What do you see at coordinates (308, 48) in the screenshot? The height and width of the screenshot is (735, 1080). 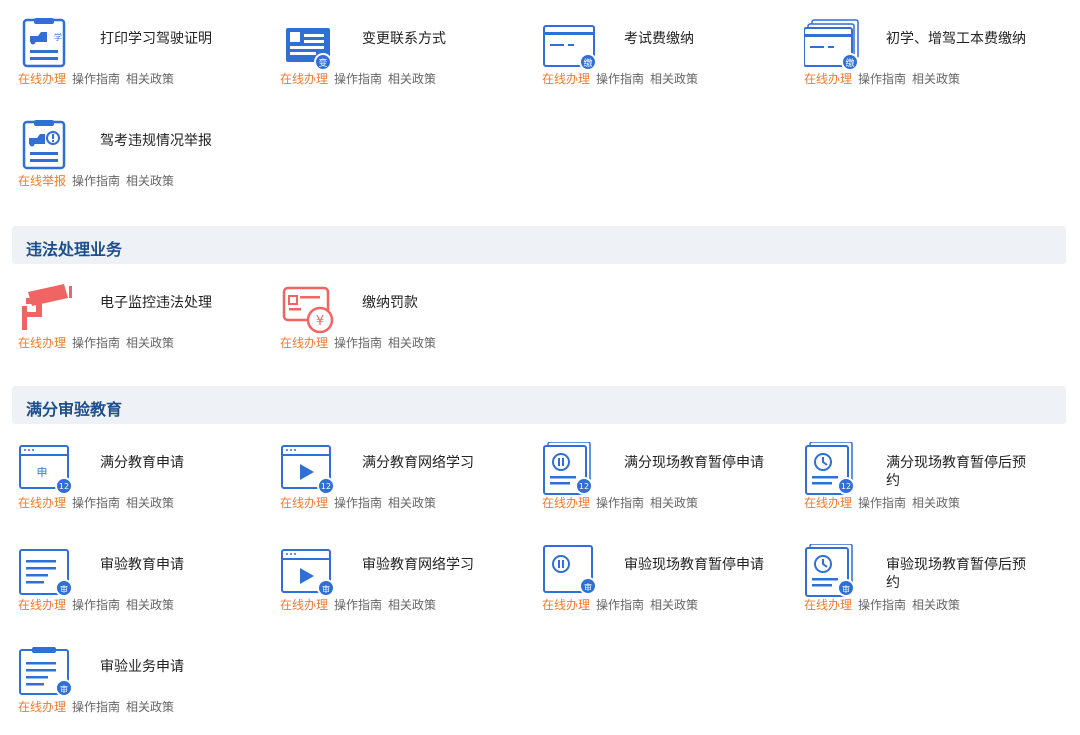 I see `change-contact-icon: 变` at bounding box center [308, 48].